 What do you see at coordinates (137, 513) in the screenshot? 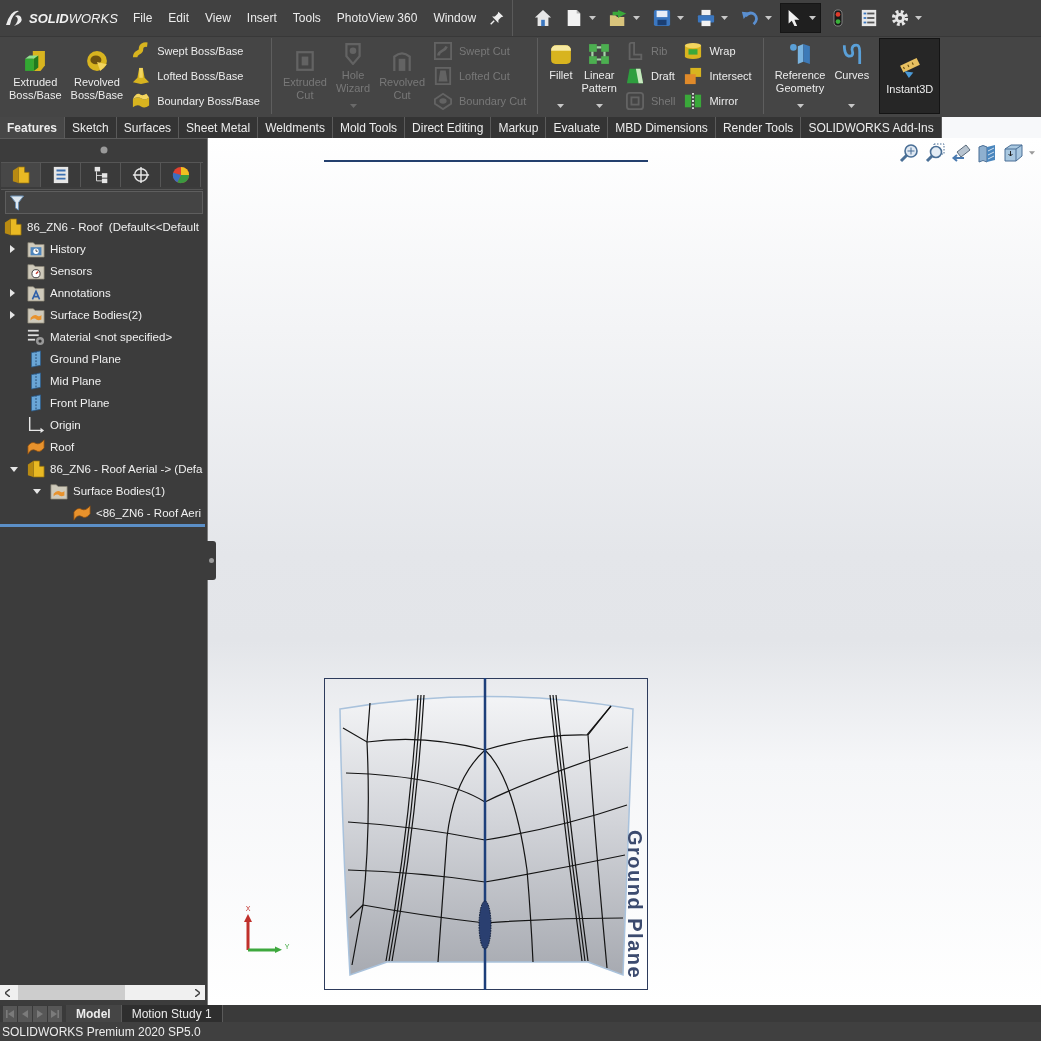
I see `tree-item: <86_ZN6 - Roof Aeri` at bounding box center [137, 513].